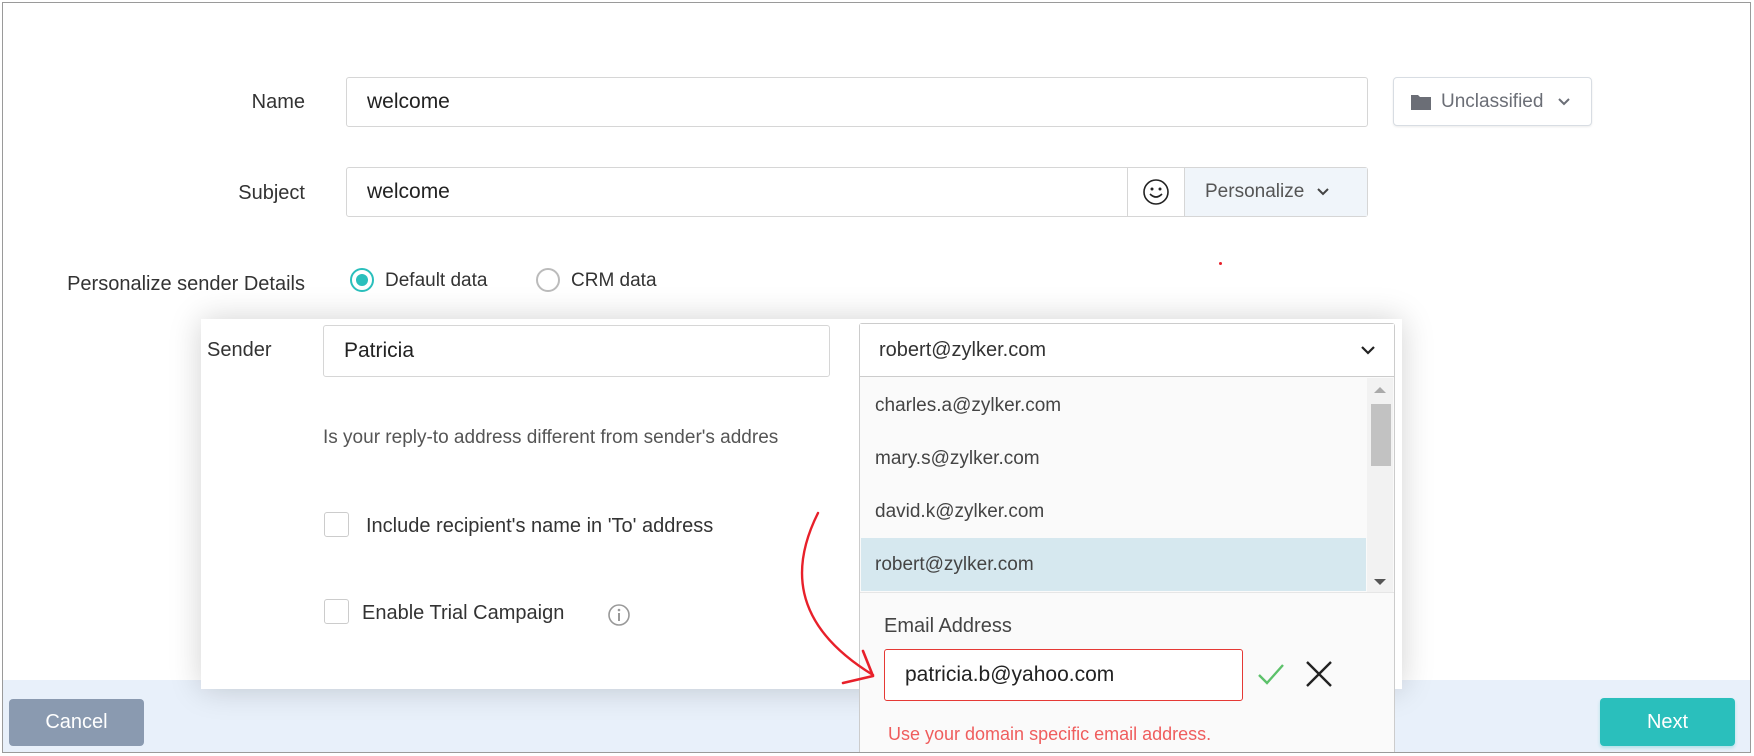  I want to click on divider, so click(1127, 592).